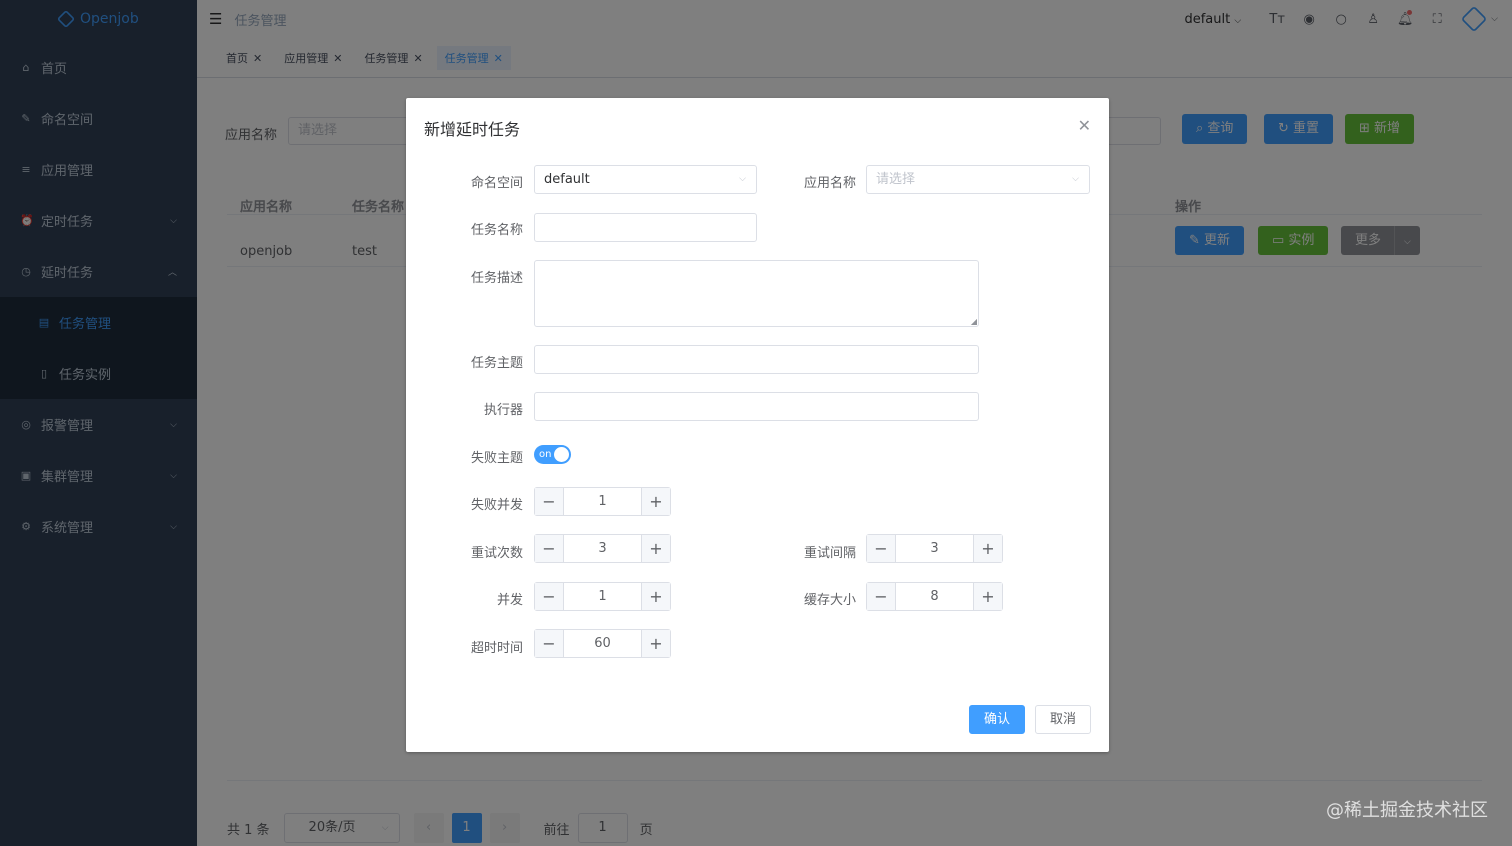 This screenshot has height=846, width=1512. Describe the element at coordinates (1063, 719) in the screenshot. I see `cancel-button: 取消` at that location.